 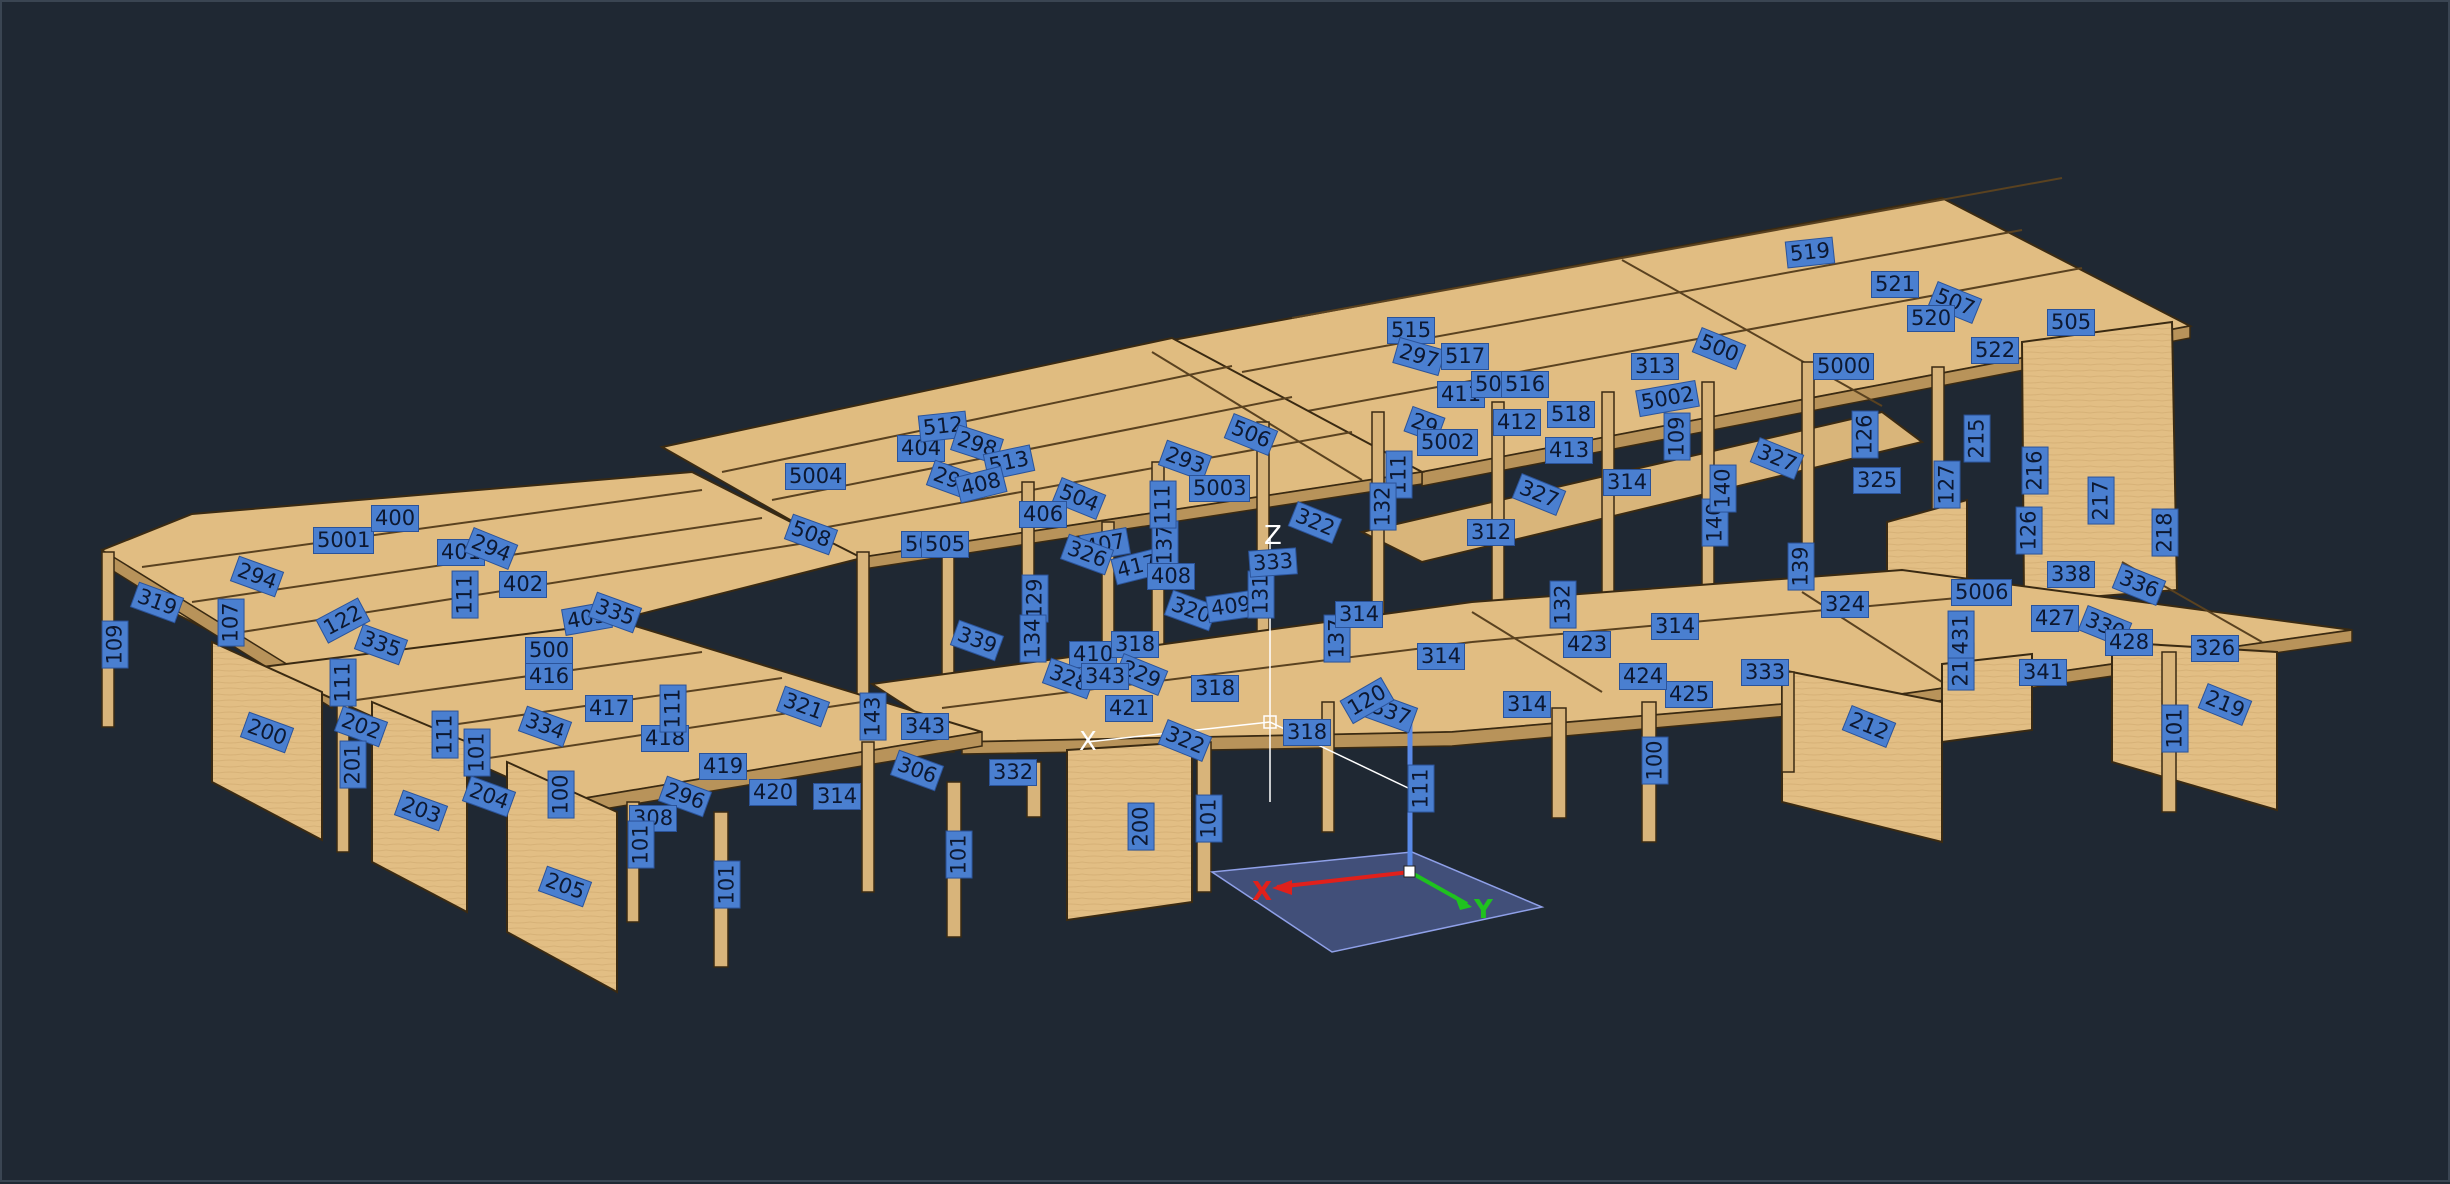 What do you see at coordinates (1677, 436) in the screenshot?
I see `element-tag: 109` at bounding box center [1677, 436].